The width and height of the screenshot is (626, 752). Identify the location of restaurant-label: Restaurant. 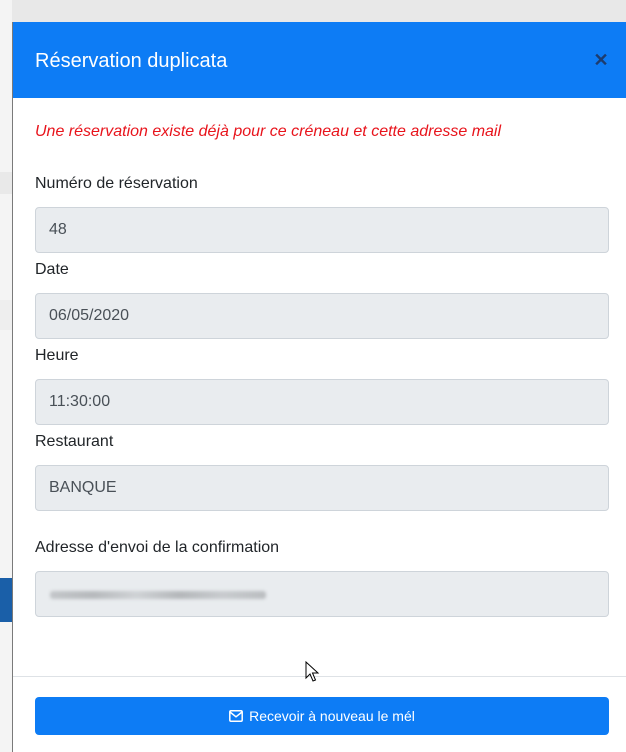
(74, 441).